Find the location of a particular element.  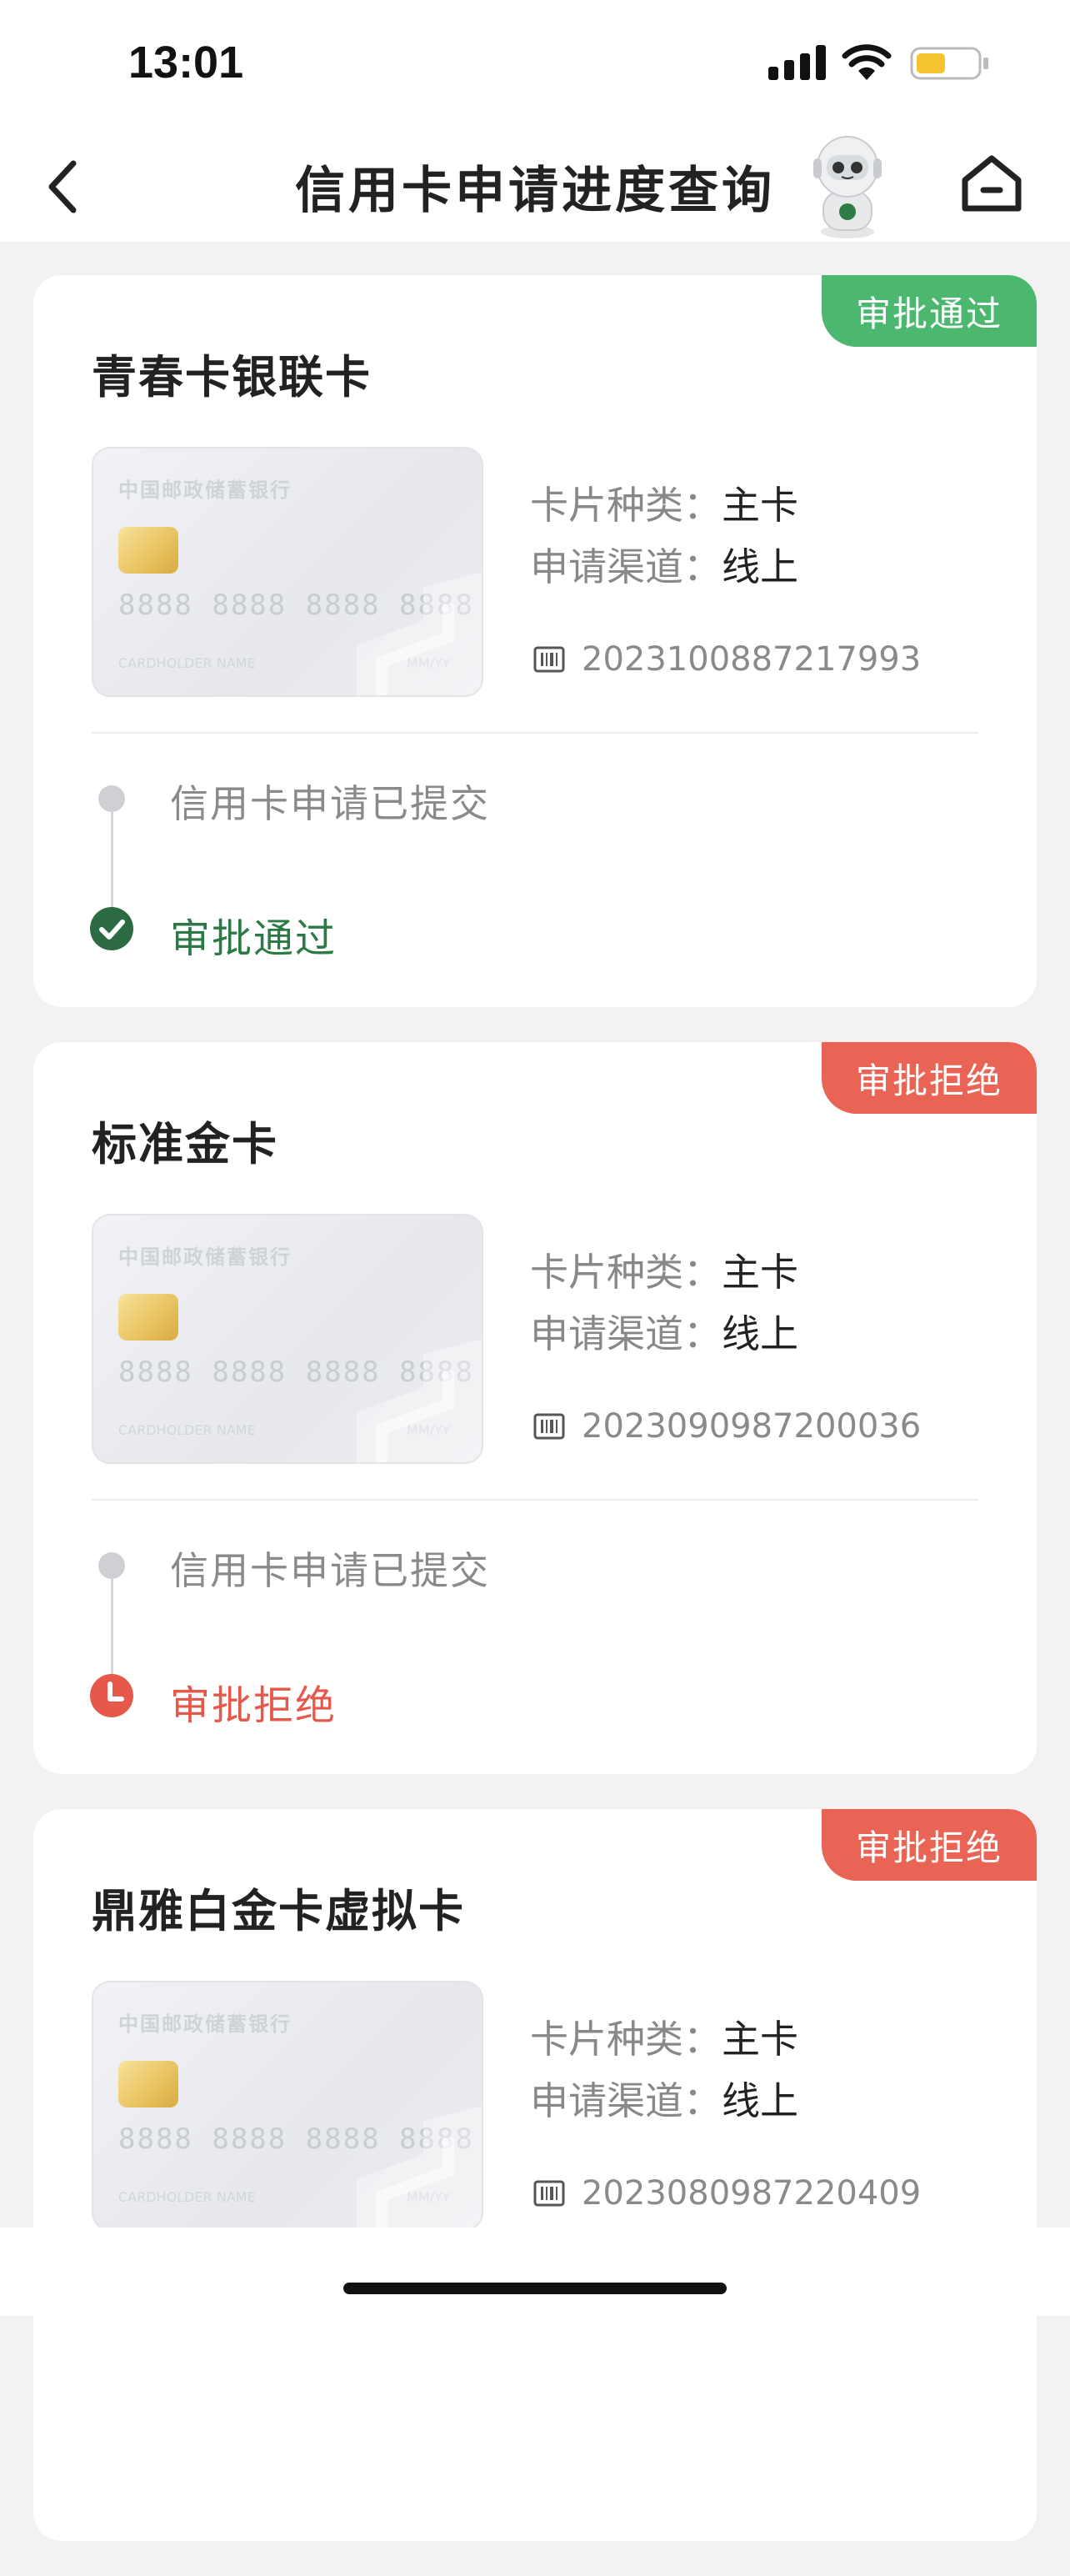

card-title: 标准金卡 is located at coordinates (185, 1144).